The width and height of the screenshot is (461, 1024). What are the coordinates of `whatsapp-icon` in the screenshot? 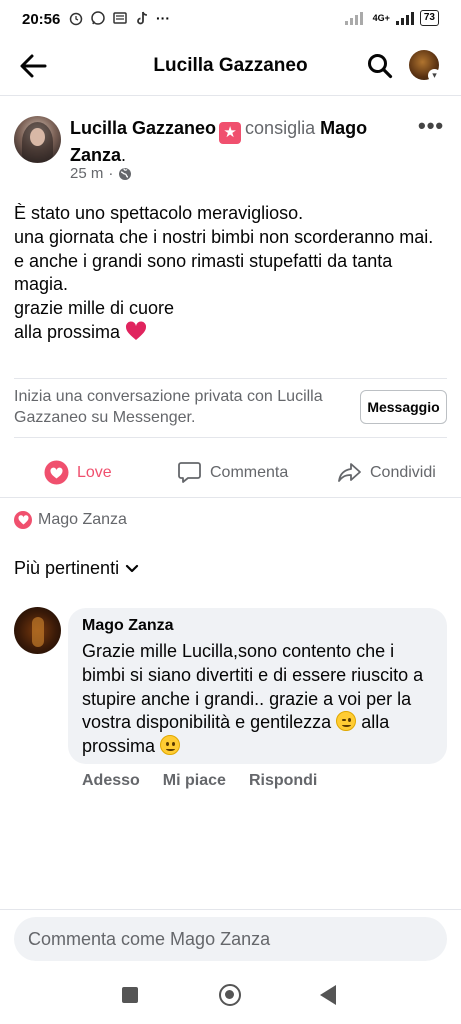 It's located at (98, 18).